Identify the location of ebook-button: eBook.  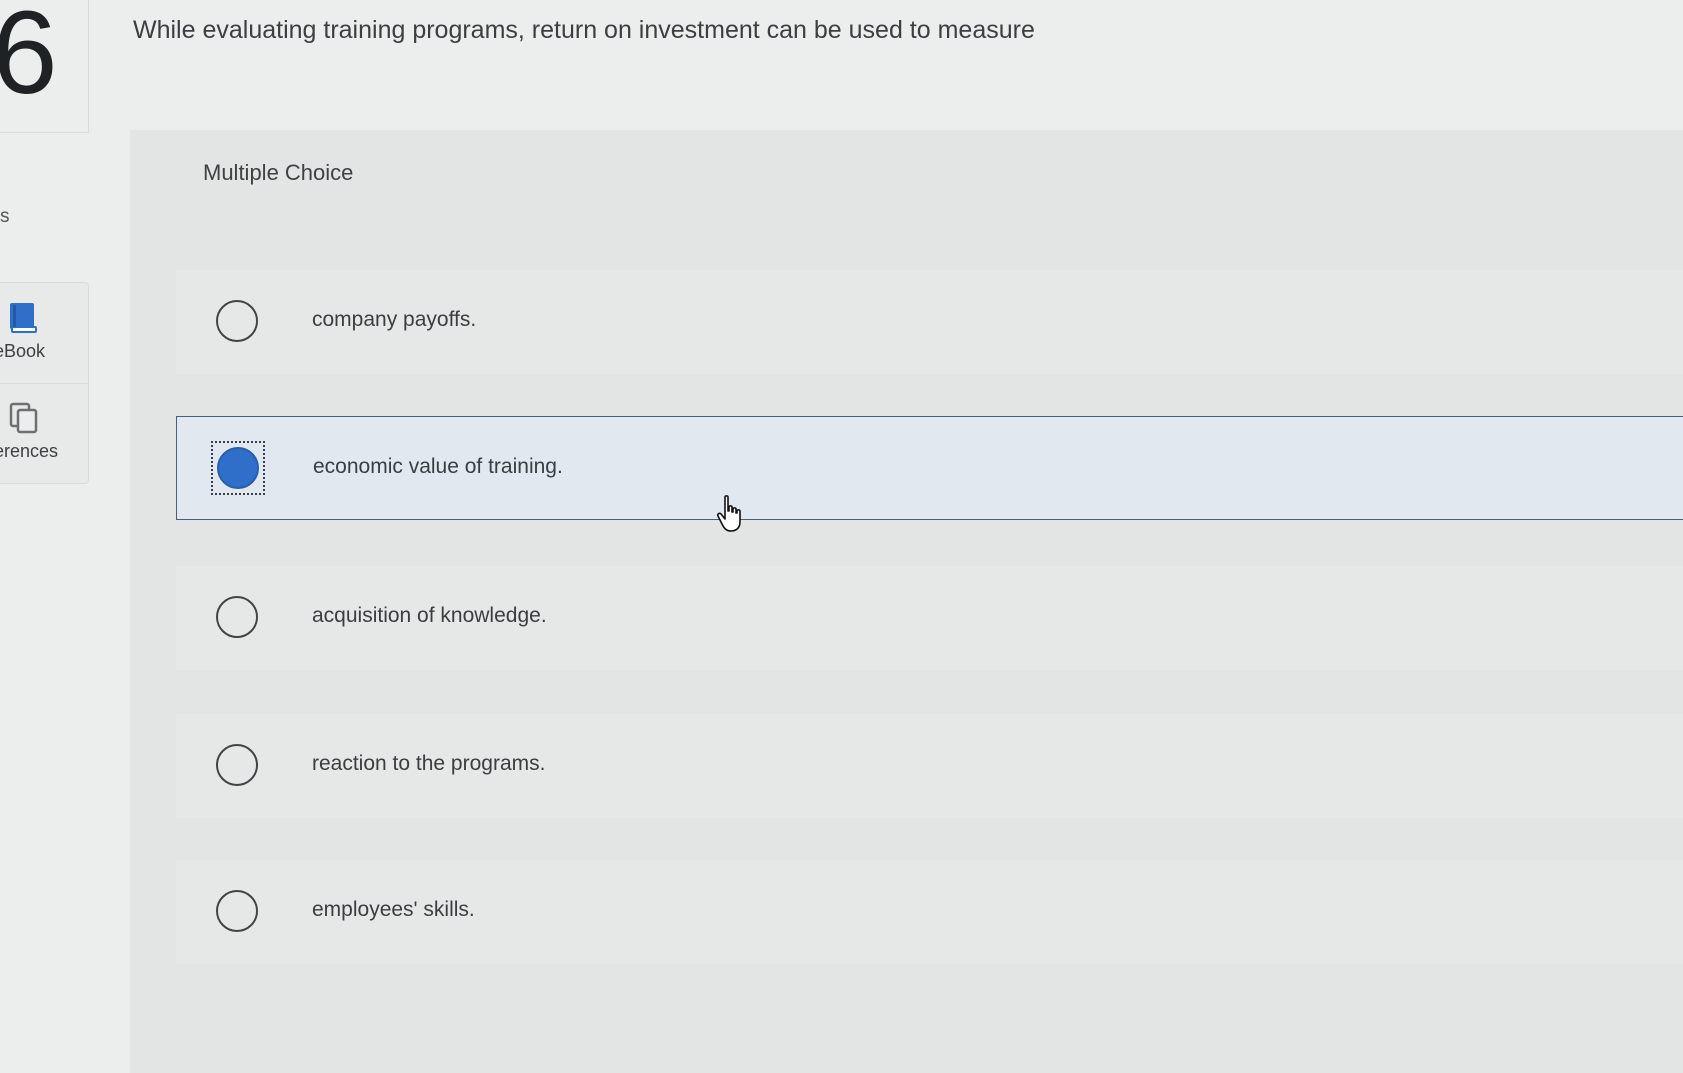
(44, 333).